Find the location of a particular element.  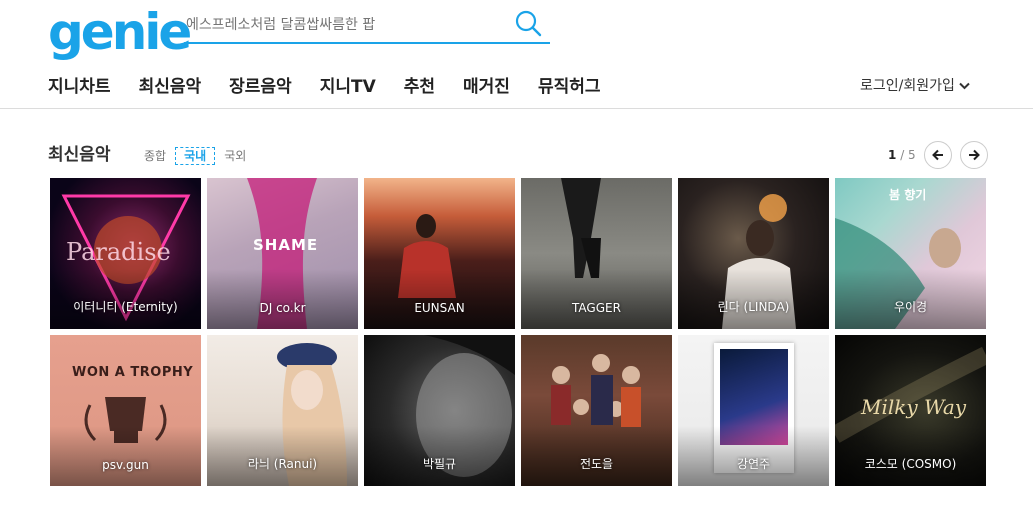

album-card: Milky Way 코스모 (COSMO) is located at coordinates (910, 410).